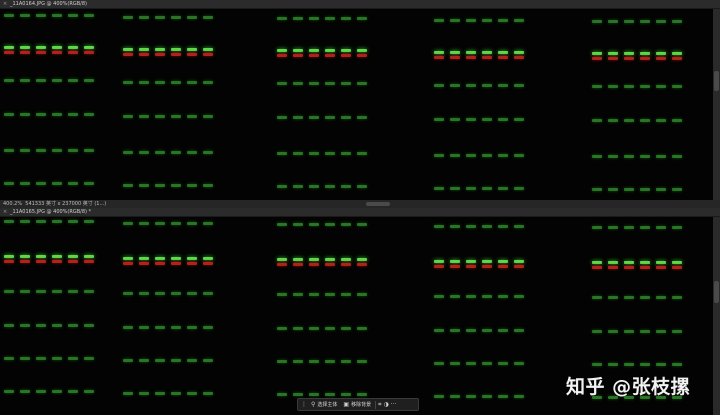 Image resolution: width=720 pixels, height=415 pixels. I want to click on drag-handle-icon: ⋮, so click(304, 404).